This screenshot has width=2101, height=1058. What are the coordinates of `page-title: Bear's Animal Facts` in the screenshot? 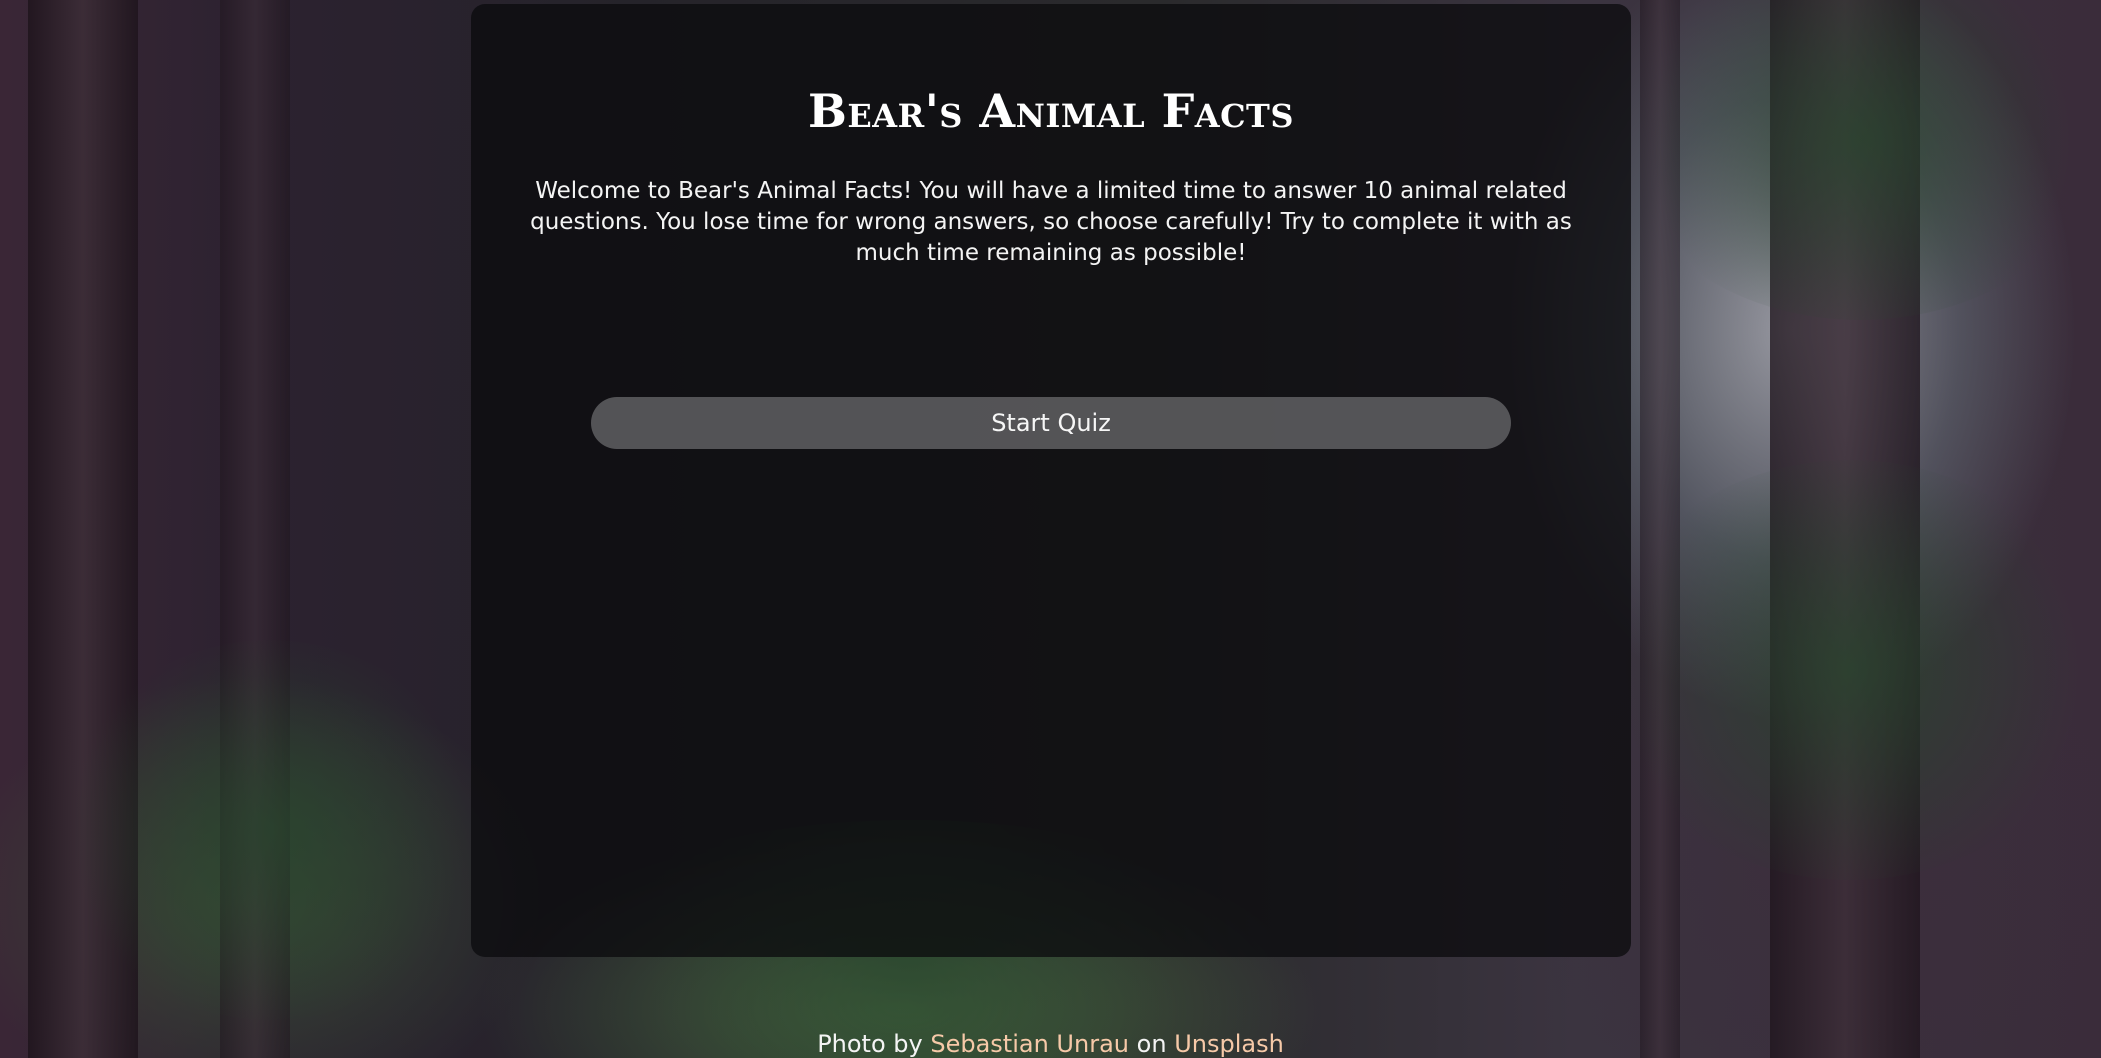 It's located at (1051, 111).